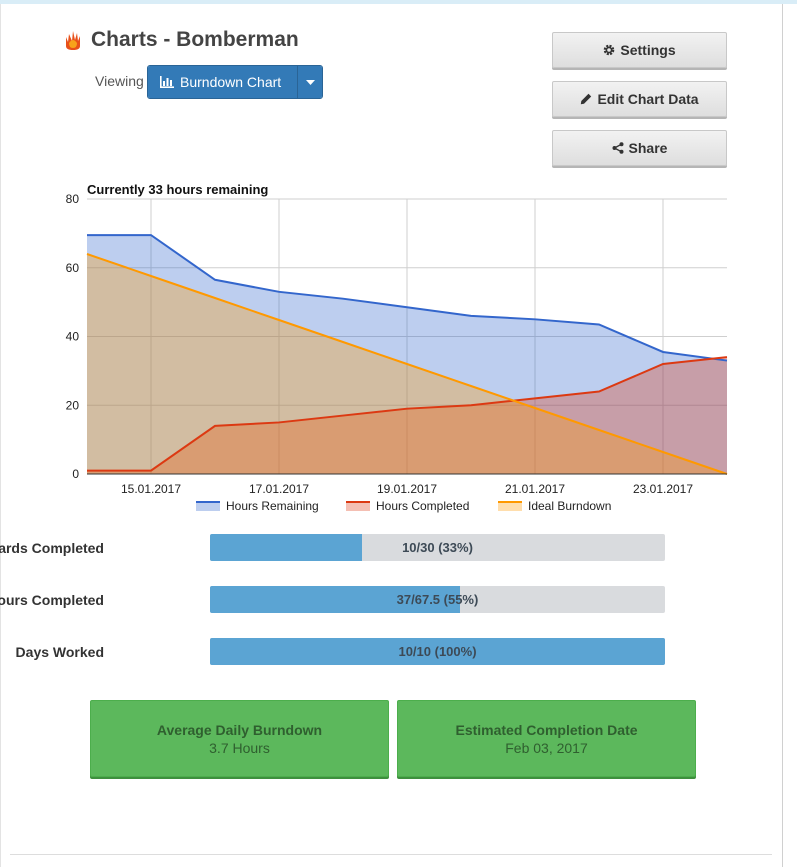 The image size is (797, 867). Describe the element at coordinates (167, 82) in the screenshot. I see `bar-chart-icon` at that location.